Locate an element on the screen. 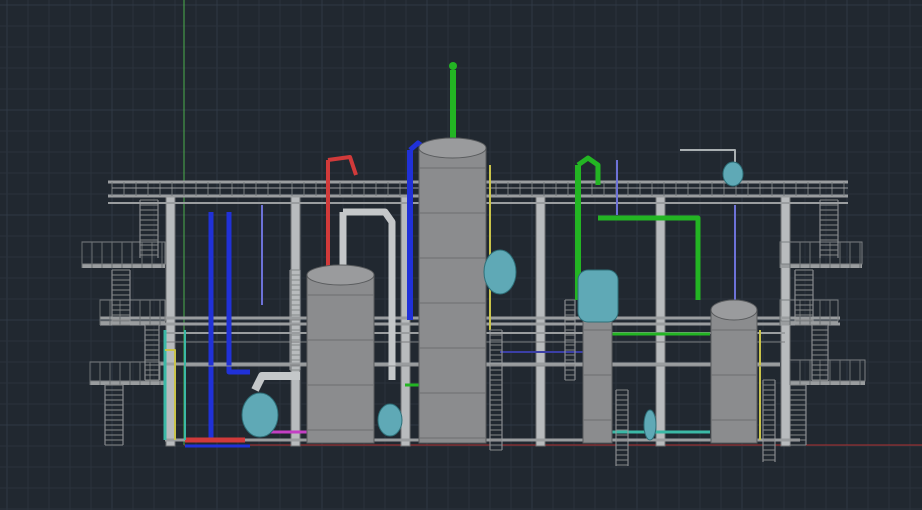  right-column-vessel-head is located at coordinates (734, 310).